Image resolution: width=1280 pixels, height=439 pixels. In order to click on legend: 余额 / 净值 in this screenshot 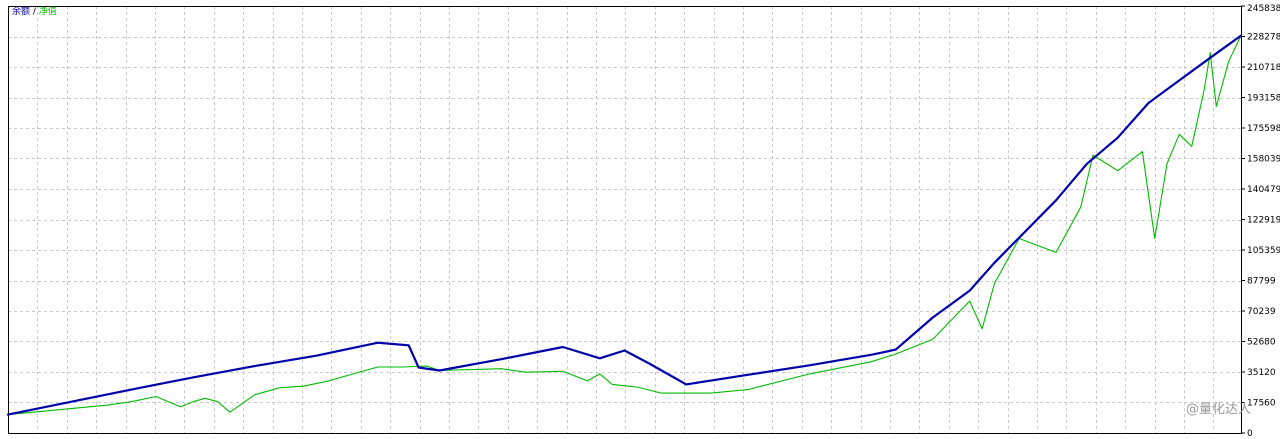, I will do `click(34, 11)`.